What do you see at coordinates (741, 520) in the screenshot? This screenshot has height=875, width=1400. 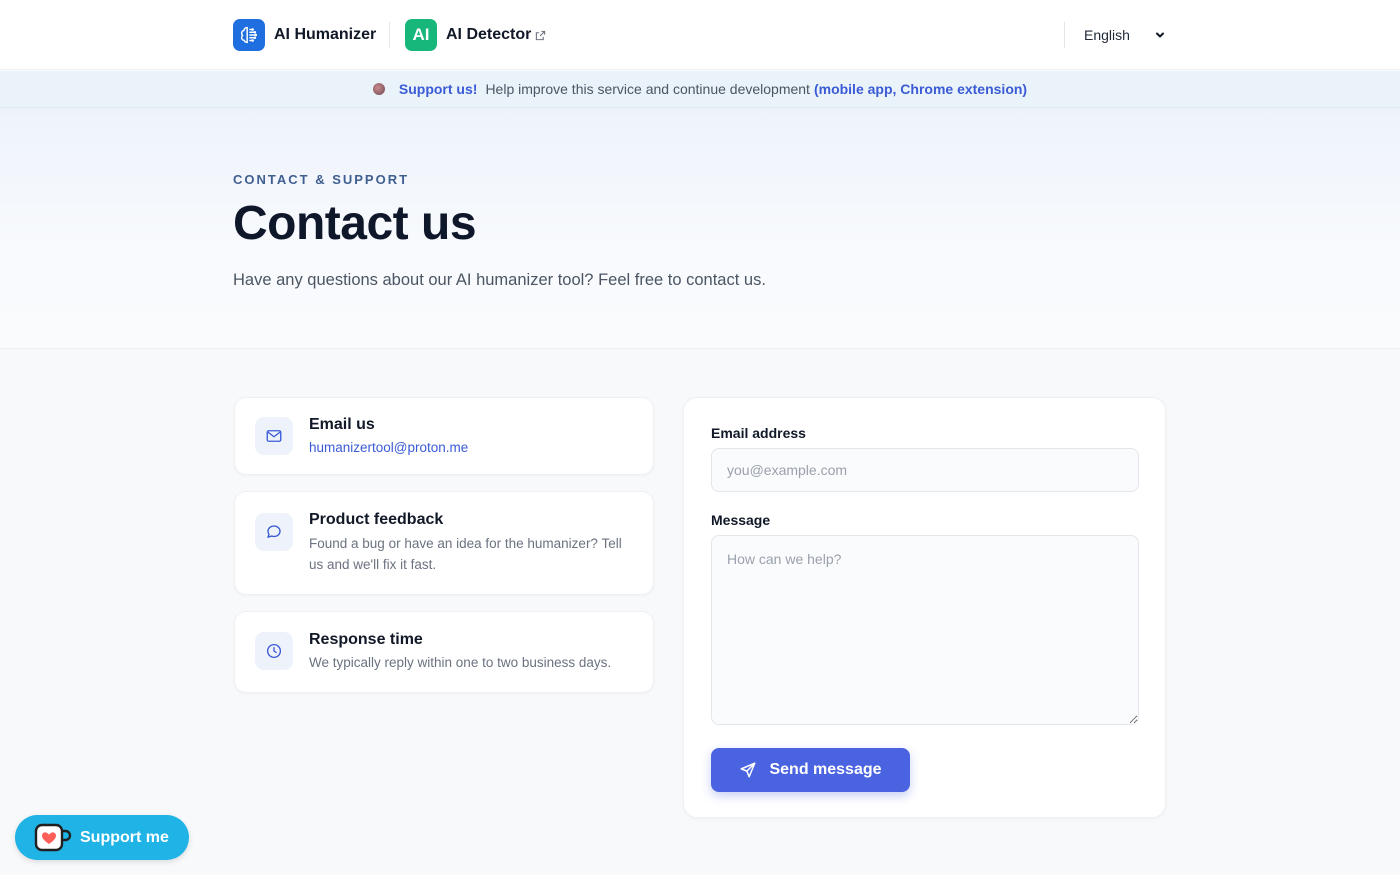 I see `message-label: Message` at bounding box center [741, 520].